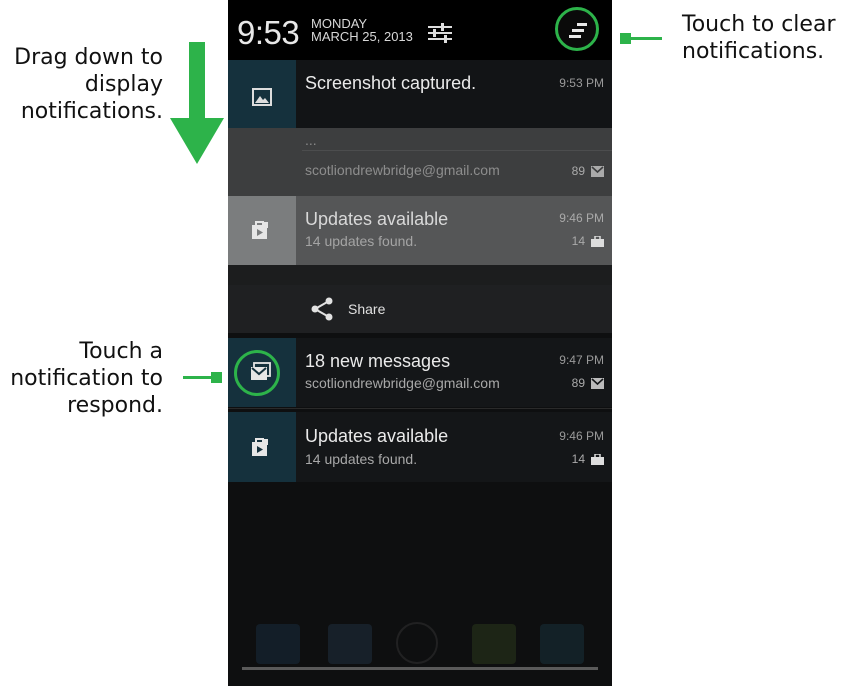 This screenshot has width=848, height=686. I want to click on image-icon, so click(262, 97).